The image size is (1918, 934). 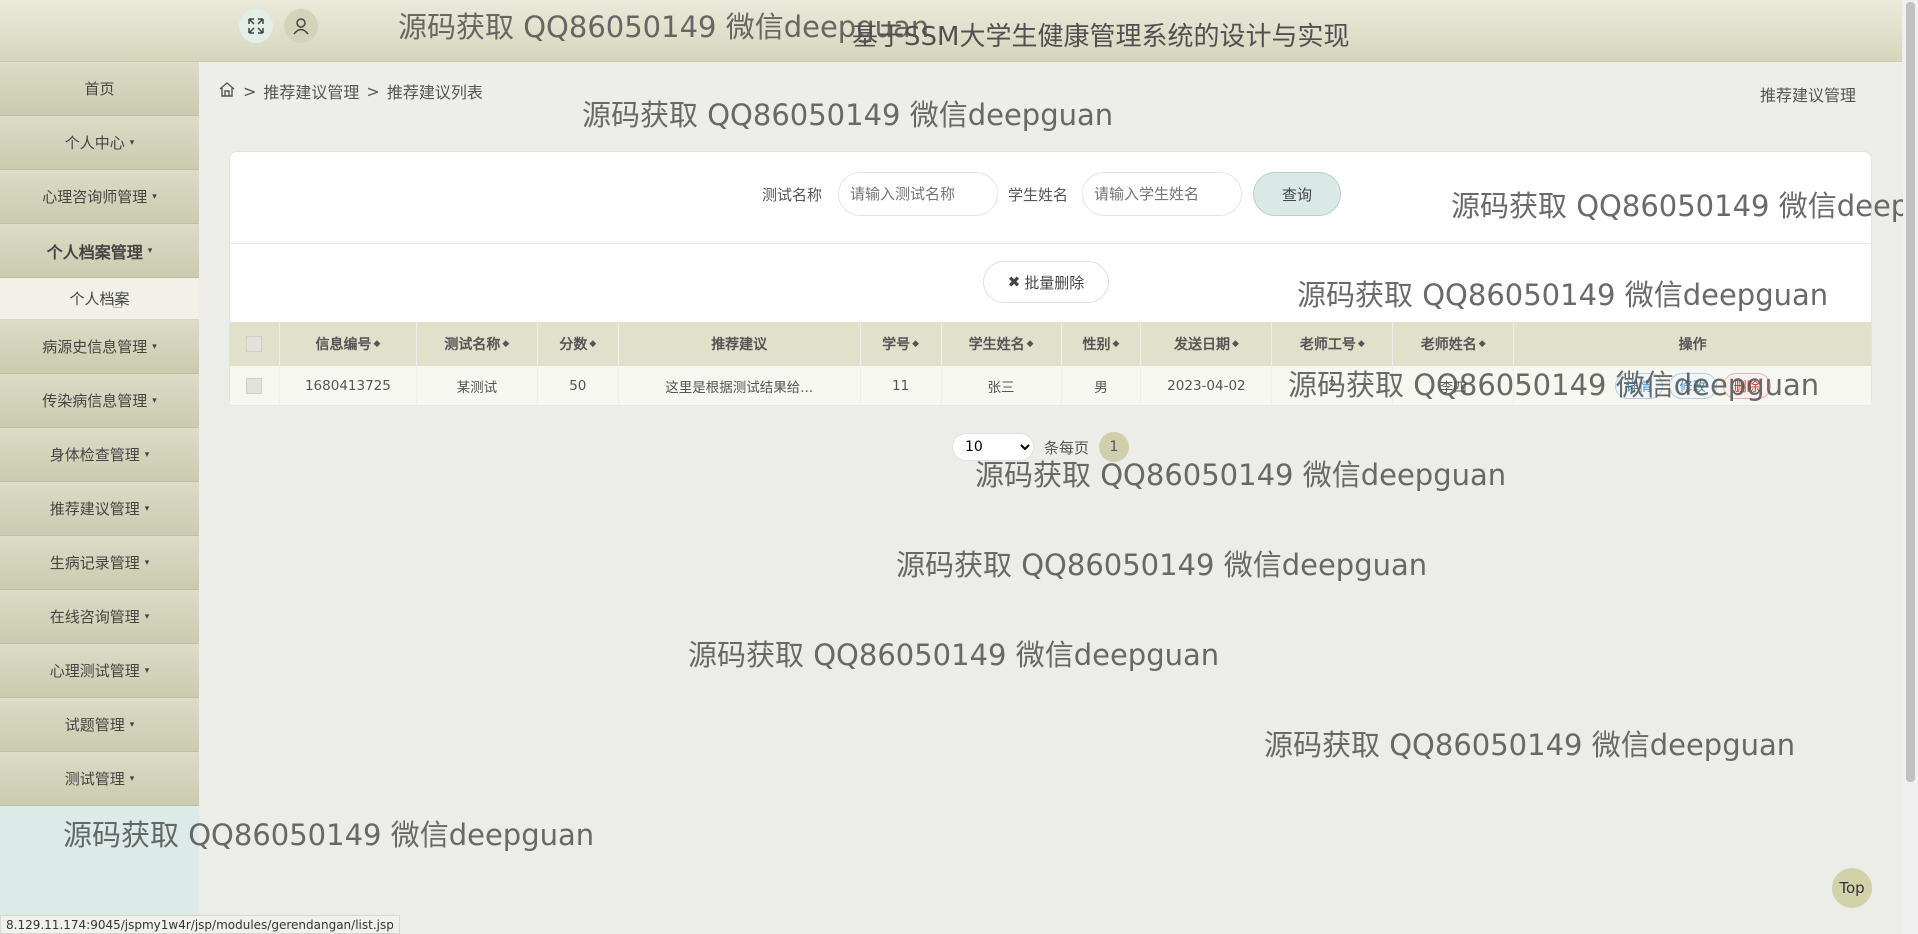 I want to click on sidebar-item-online-consult: 在线咨询管理 ▾, so click(x=99, y=617).